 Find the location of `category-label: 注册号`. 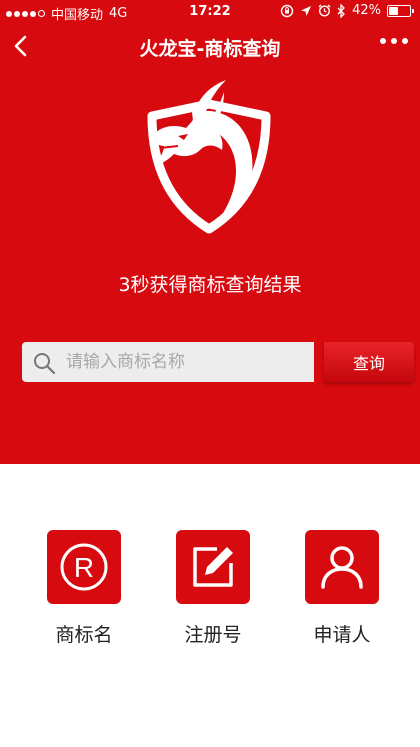

category-label: 注册号 is located at coordinates (213, 635).